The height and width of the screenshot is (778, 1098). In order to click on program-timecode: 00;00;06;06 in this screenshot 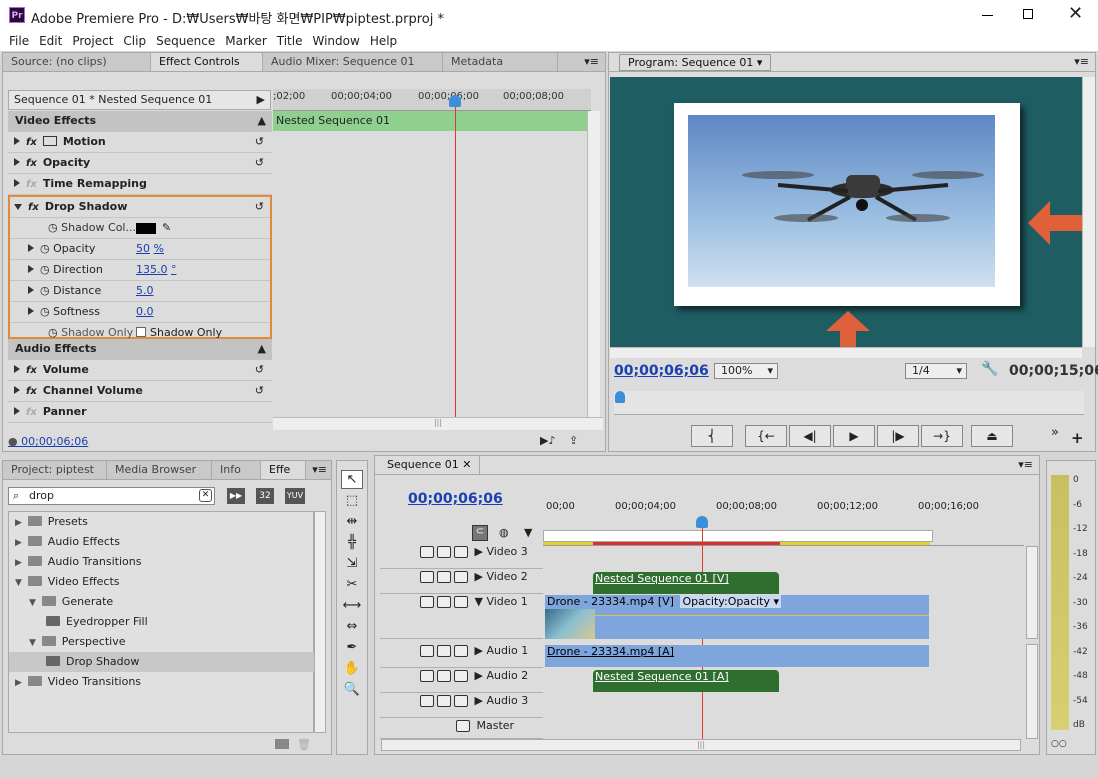, I will do `click(661, 371)`.